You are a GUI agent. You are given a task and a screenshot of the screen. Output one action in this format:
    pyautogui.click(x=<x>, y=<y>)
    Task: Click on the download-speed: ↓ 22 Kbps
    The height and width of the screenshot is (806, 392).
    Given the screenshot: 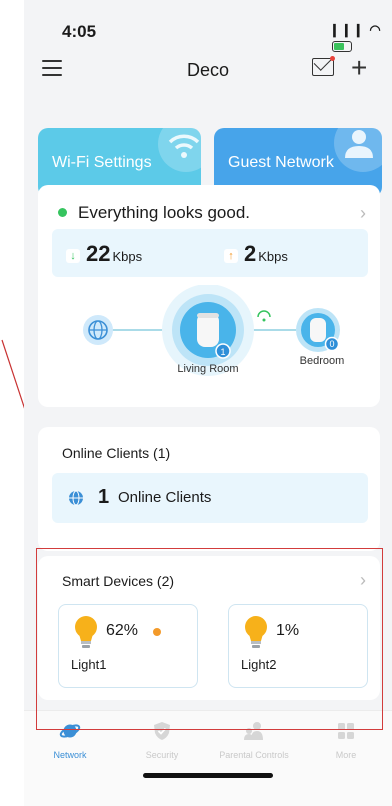 What is the action you would take?
    pyautogui.click(x=104, y=254)
    